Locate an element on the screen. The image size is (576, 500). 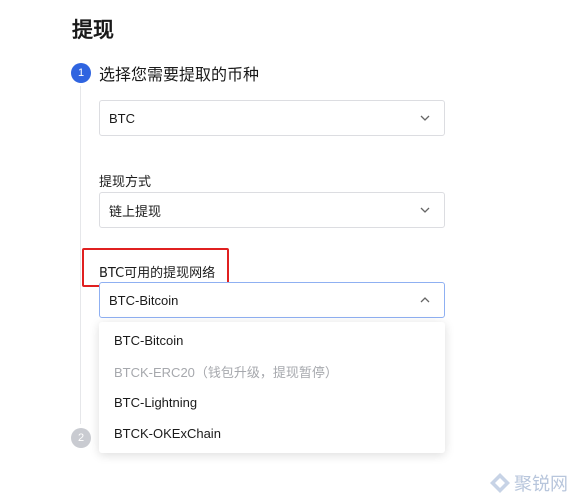
network-select: BTC-Bitcoin is located at coordinates (272, 300).